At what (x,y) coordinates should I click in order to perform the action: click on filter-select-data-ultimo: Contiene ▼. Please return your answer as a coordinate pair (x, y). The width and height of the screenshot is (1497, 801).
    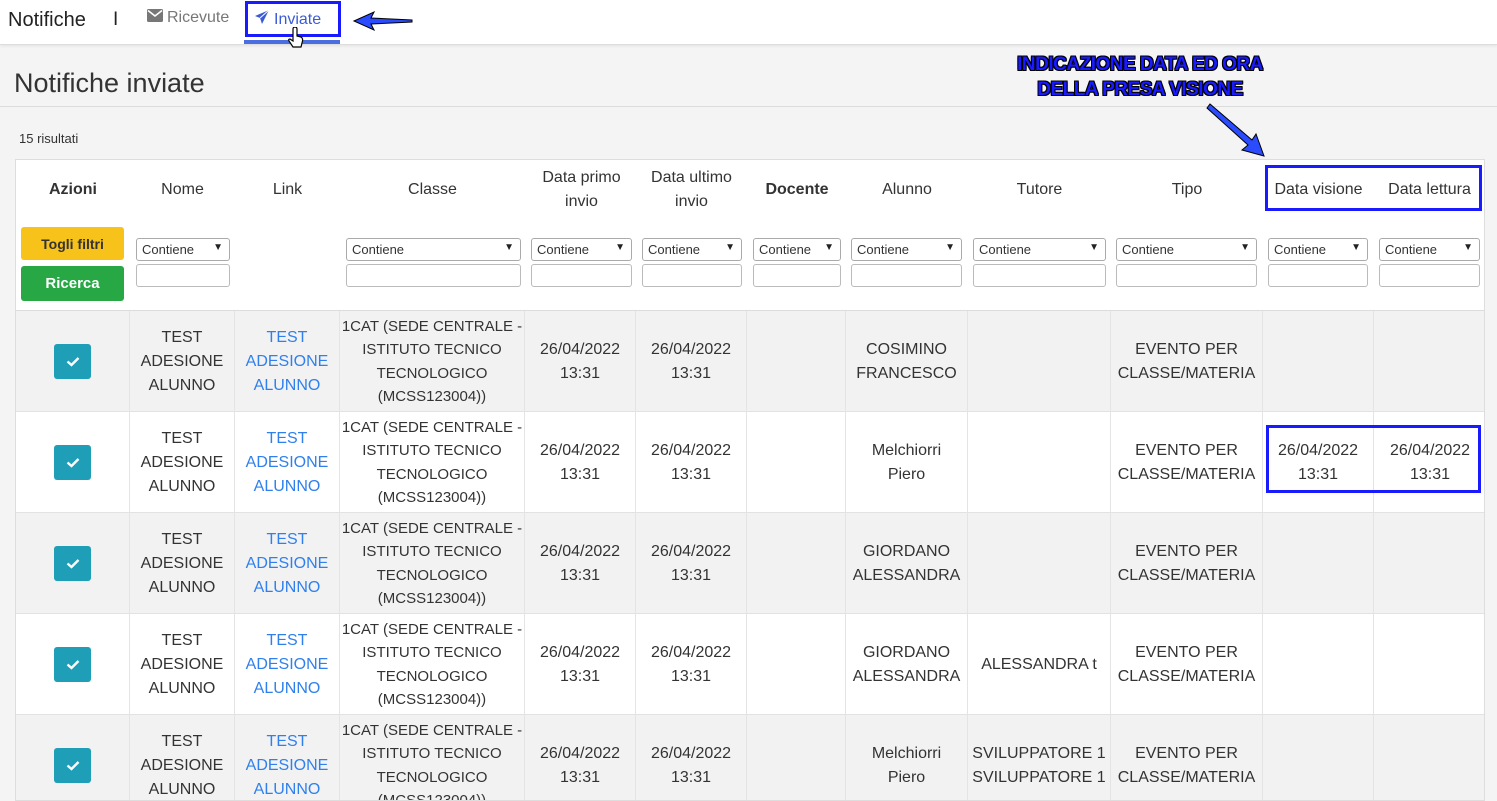
    Looking at the image, I should click on (692, 249).